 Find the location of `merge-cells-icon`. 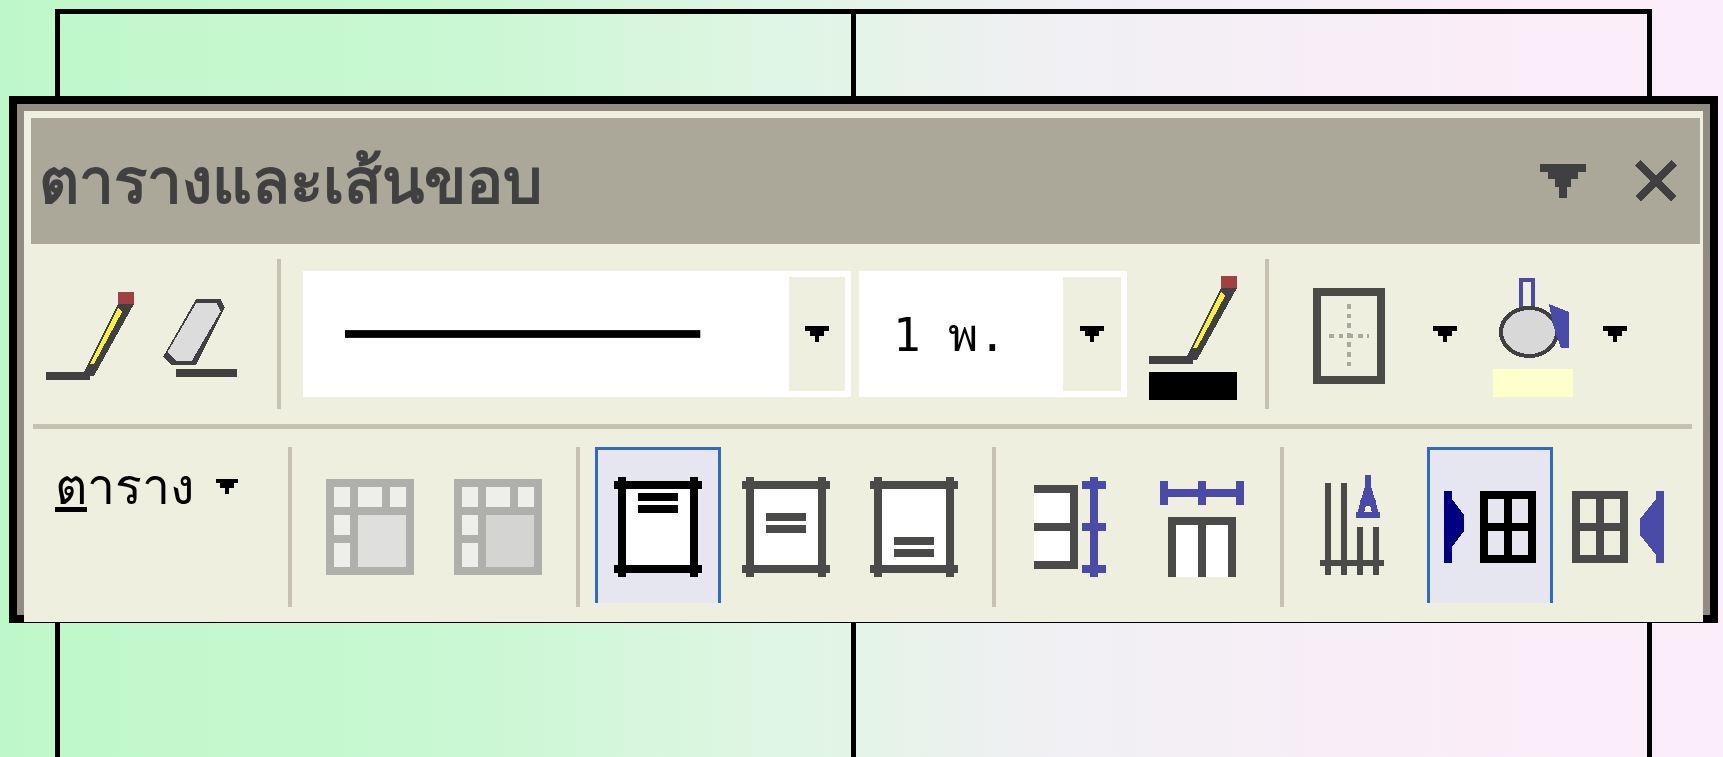

merge-cells-icon is located at coordinates (370, 526).